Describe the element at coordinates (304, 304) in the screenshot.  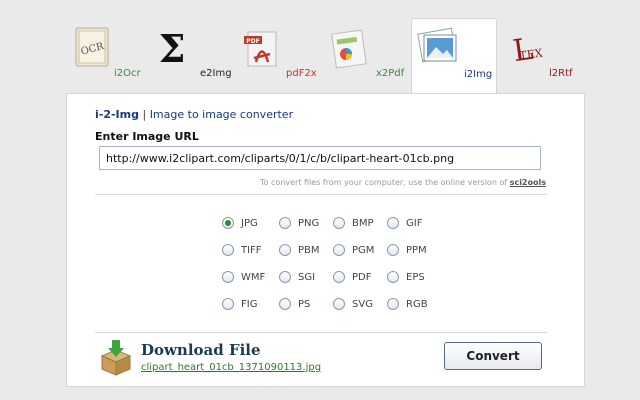
I see `format-label: PS` at that location.